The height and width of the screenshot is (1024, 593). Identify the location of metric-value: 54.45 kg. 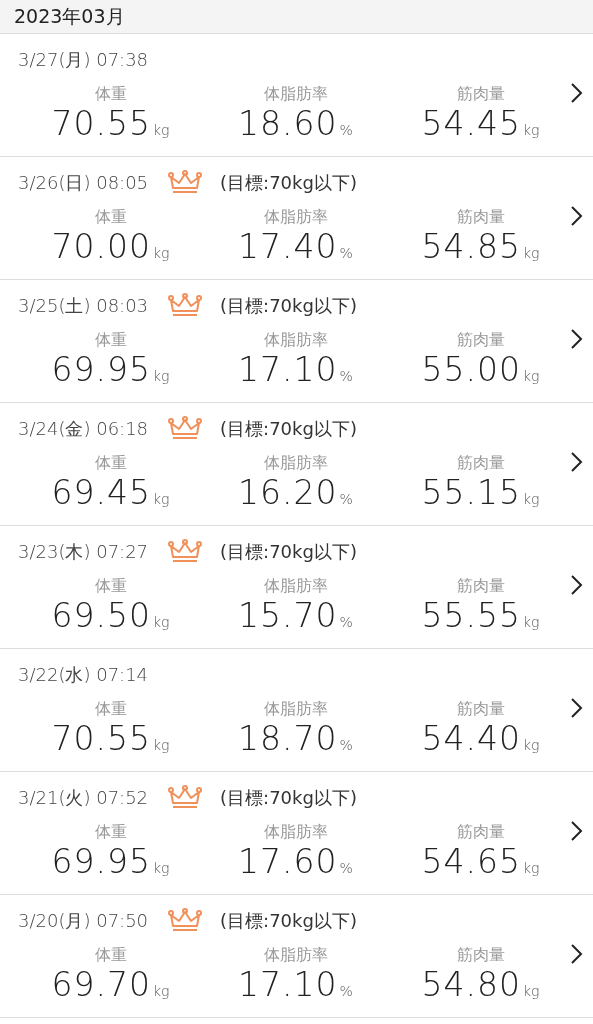
(480, 124).